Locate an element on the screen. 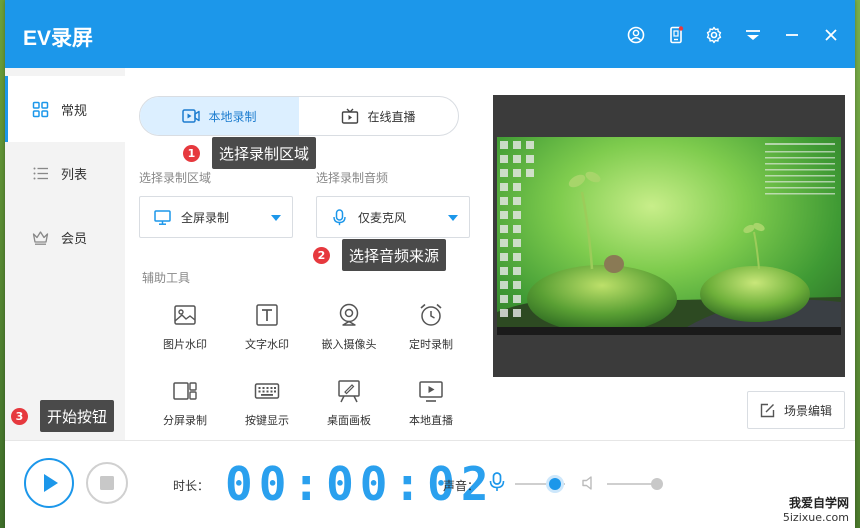 This screenshot has width=860, height=528. annotation-badge-3: 3 is located at coordinates (19, 416).